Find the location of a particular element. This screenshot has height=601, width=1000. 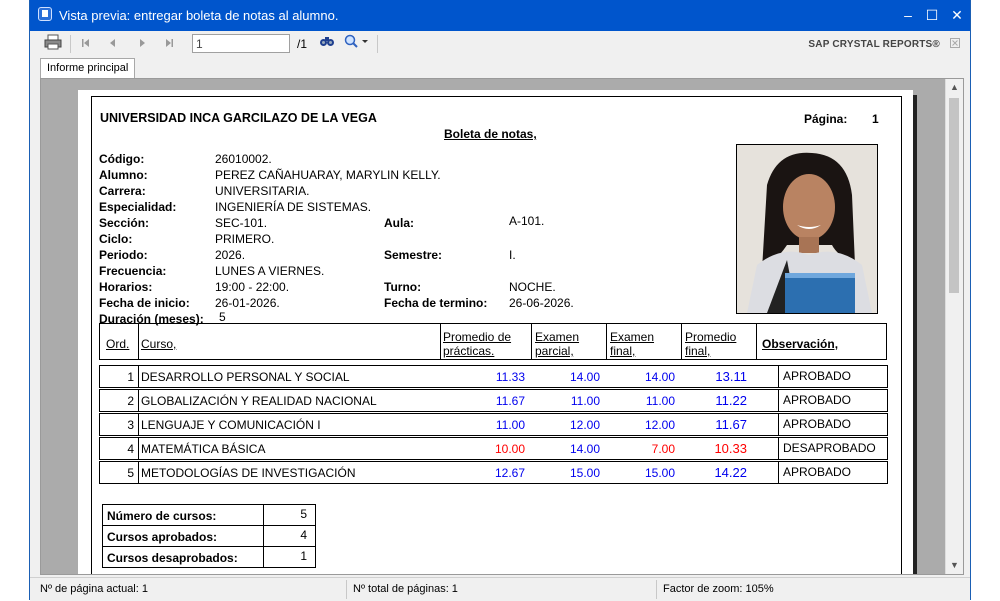

page-shadow is located at coordinates (915, 334).